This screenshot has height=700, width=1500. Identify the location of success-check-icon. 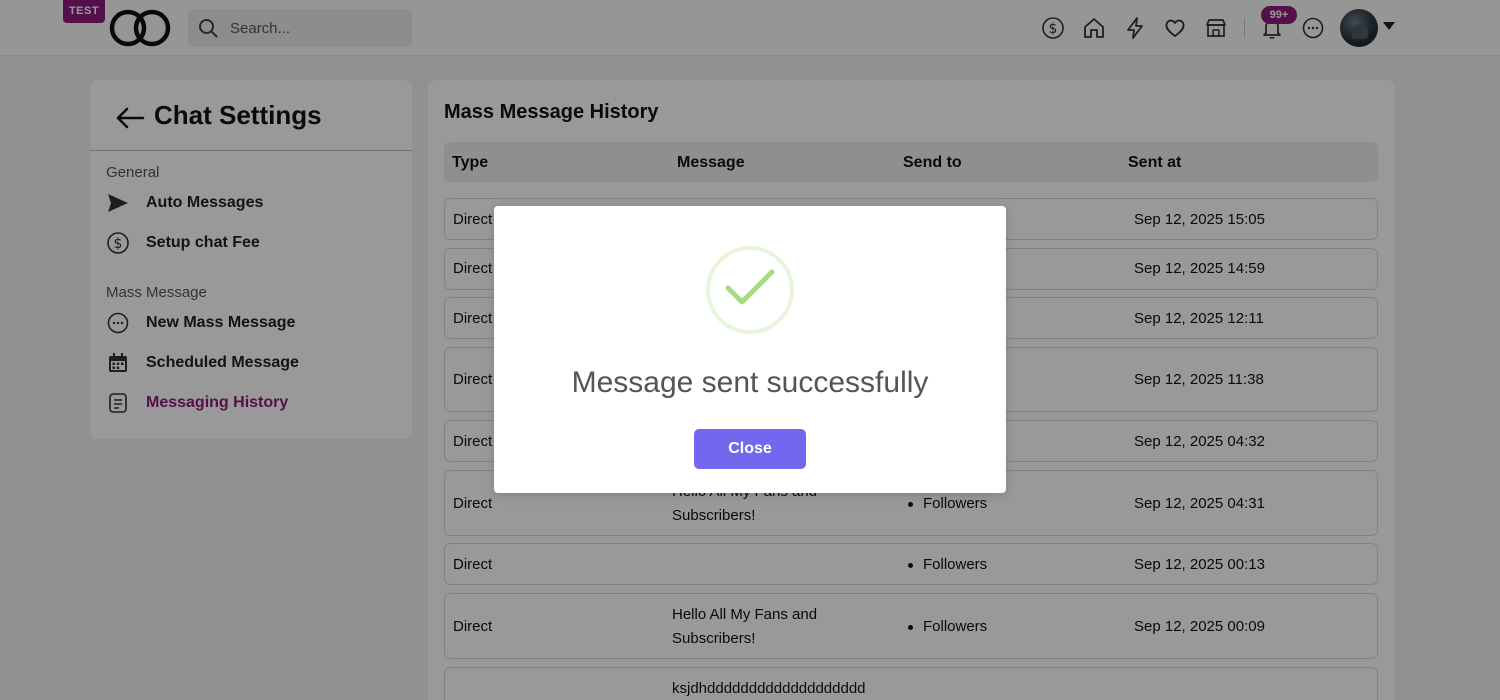
(750, 290).